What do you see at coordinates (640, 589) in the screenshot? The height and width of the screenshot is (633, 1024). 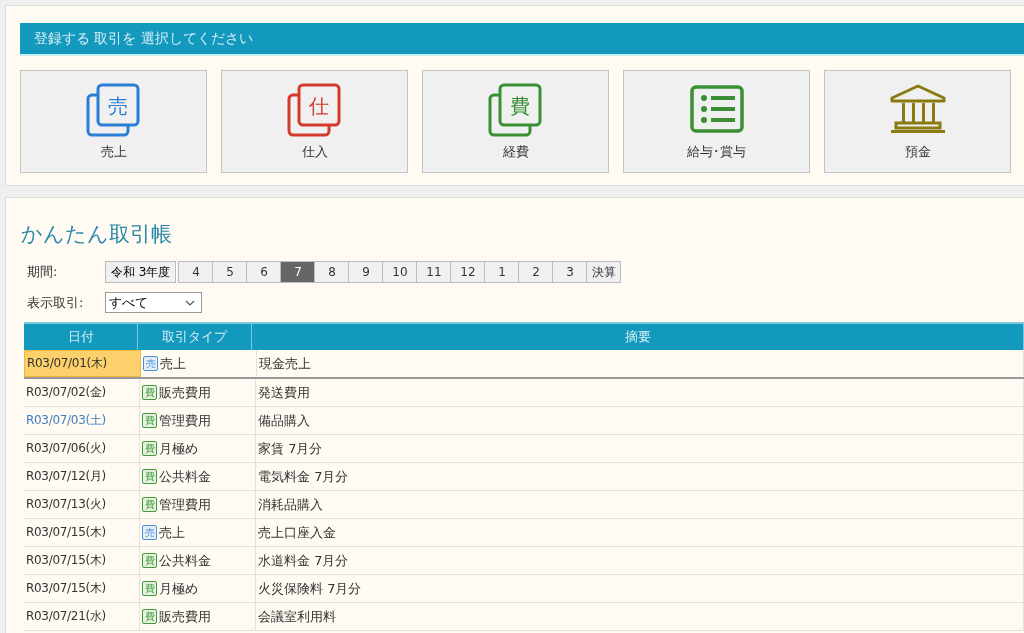 I see `summary-cell: 火災保険料 7月分` at bounding box center [640, 589].